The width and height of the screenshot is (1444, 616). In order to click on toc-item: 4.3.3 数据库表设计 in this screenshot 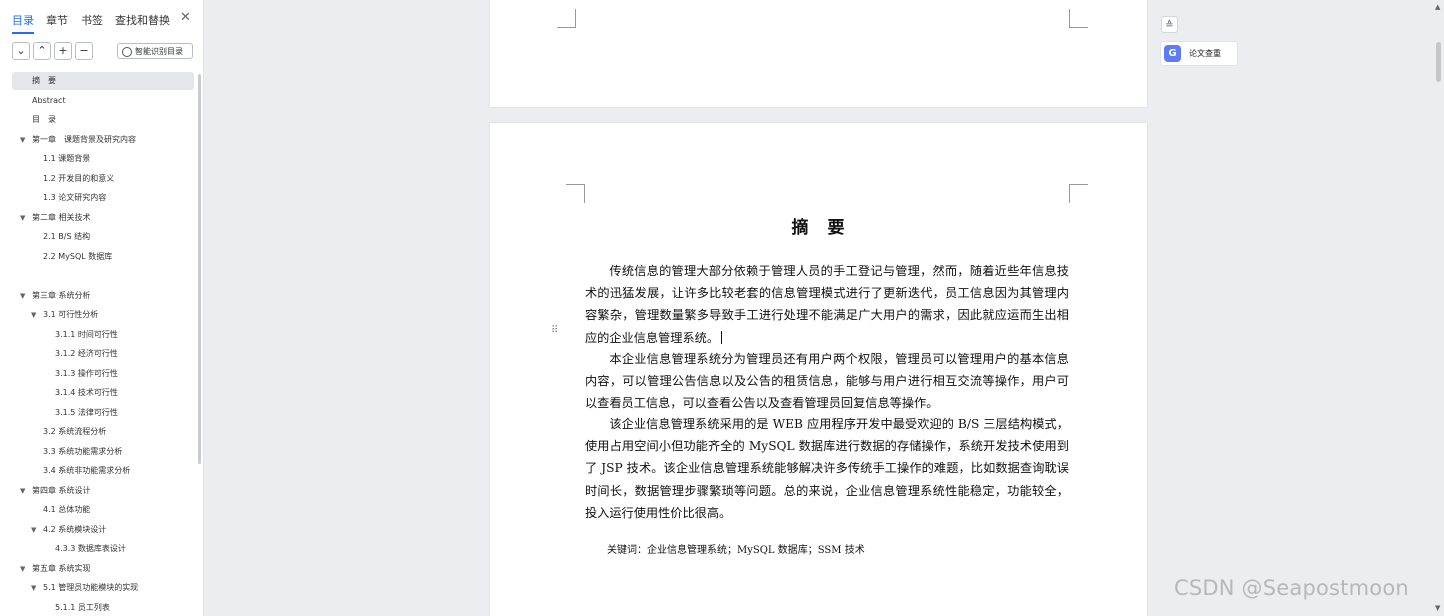, I will do `click(103, 549)`.